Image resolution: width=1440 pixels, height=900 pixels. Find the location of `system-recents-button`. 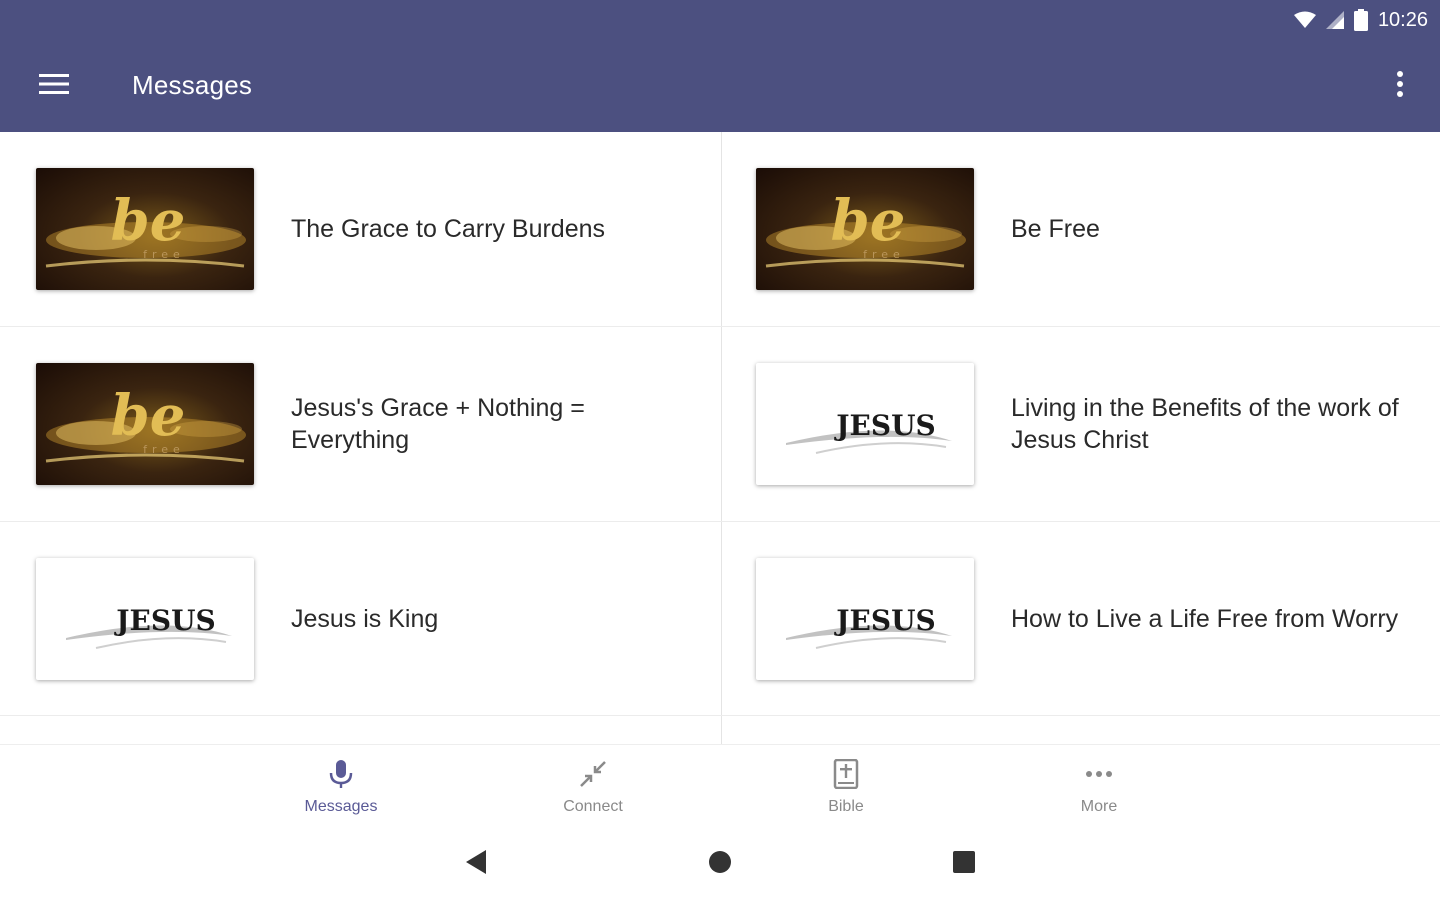

system-recents-button is located at coordinates (964, 864).